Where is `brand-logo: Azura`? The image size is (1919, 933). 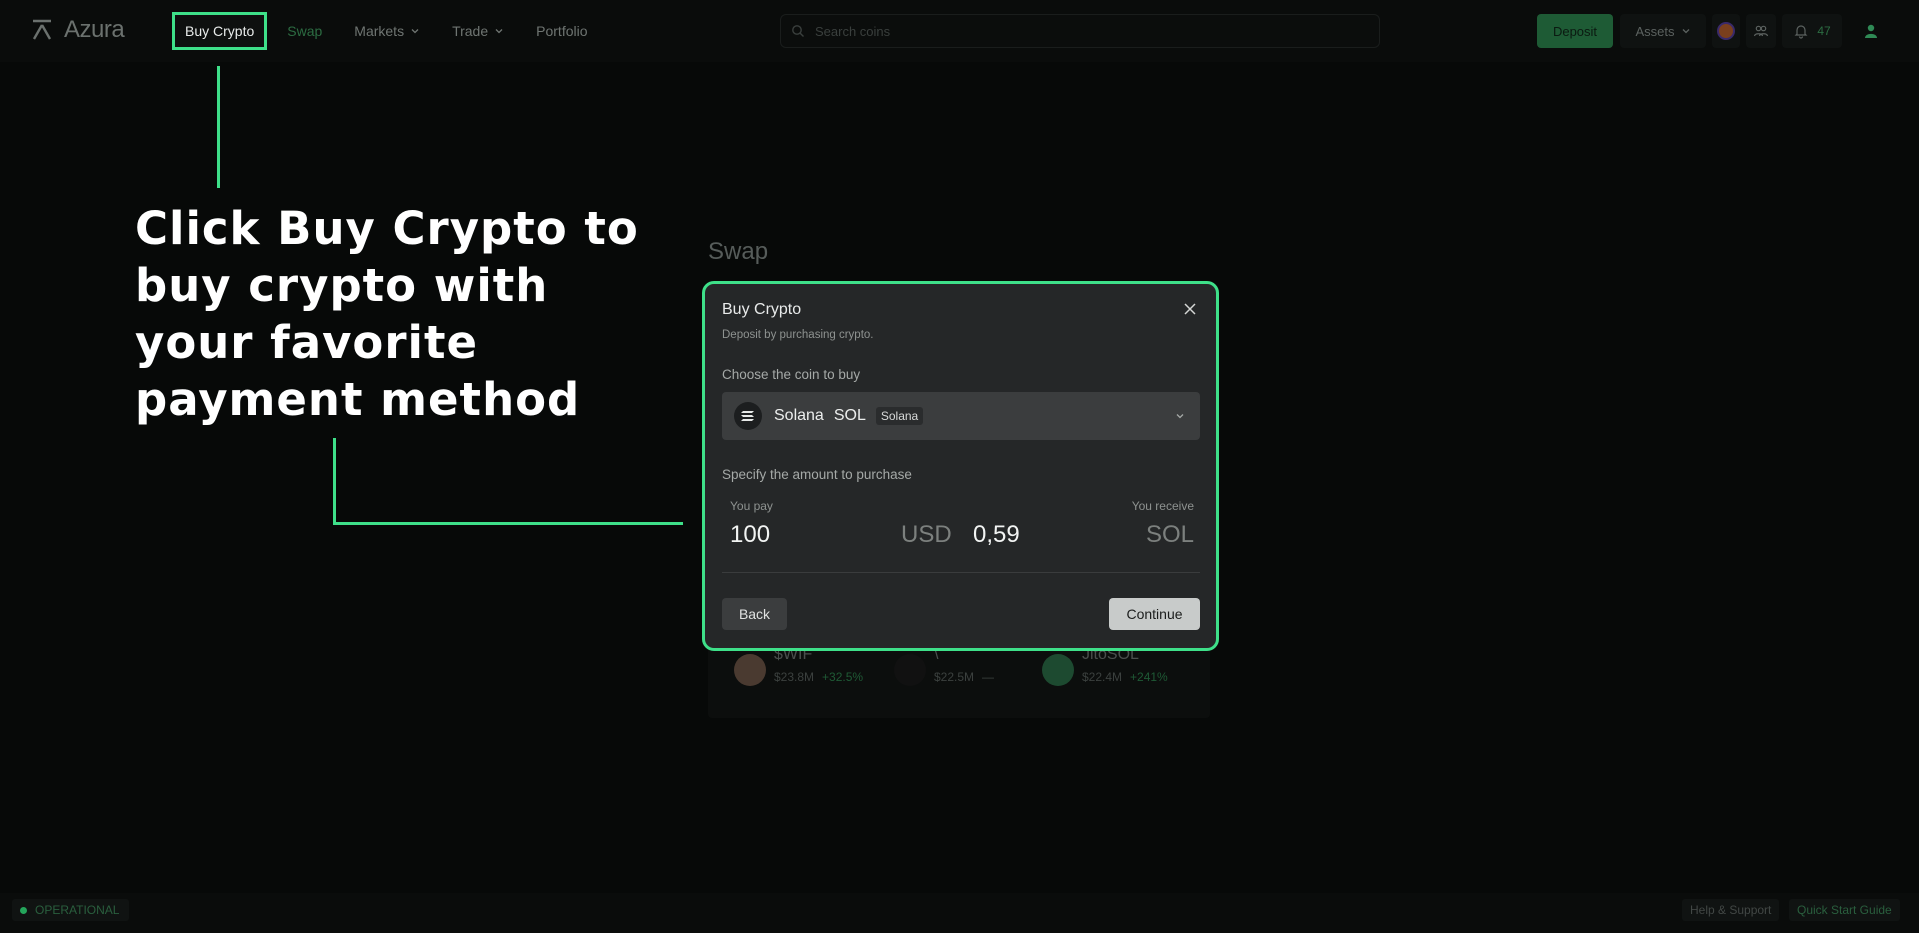
brand-logo: Azura is located at coordinates (77, 30).